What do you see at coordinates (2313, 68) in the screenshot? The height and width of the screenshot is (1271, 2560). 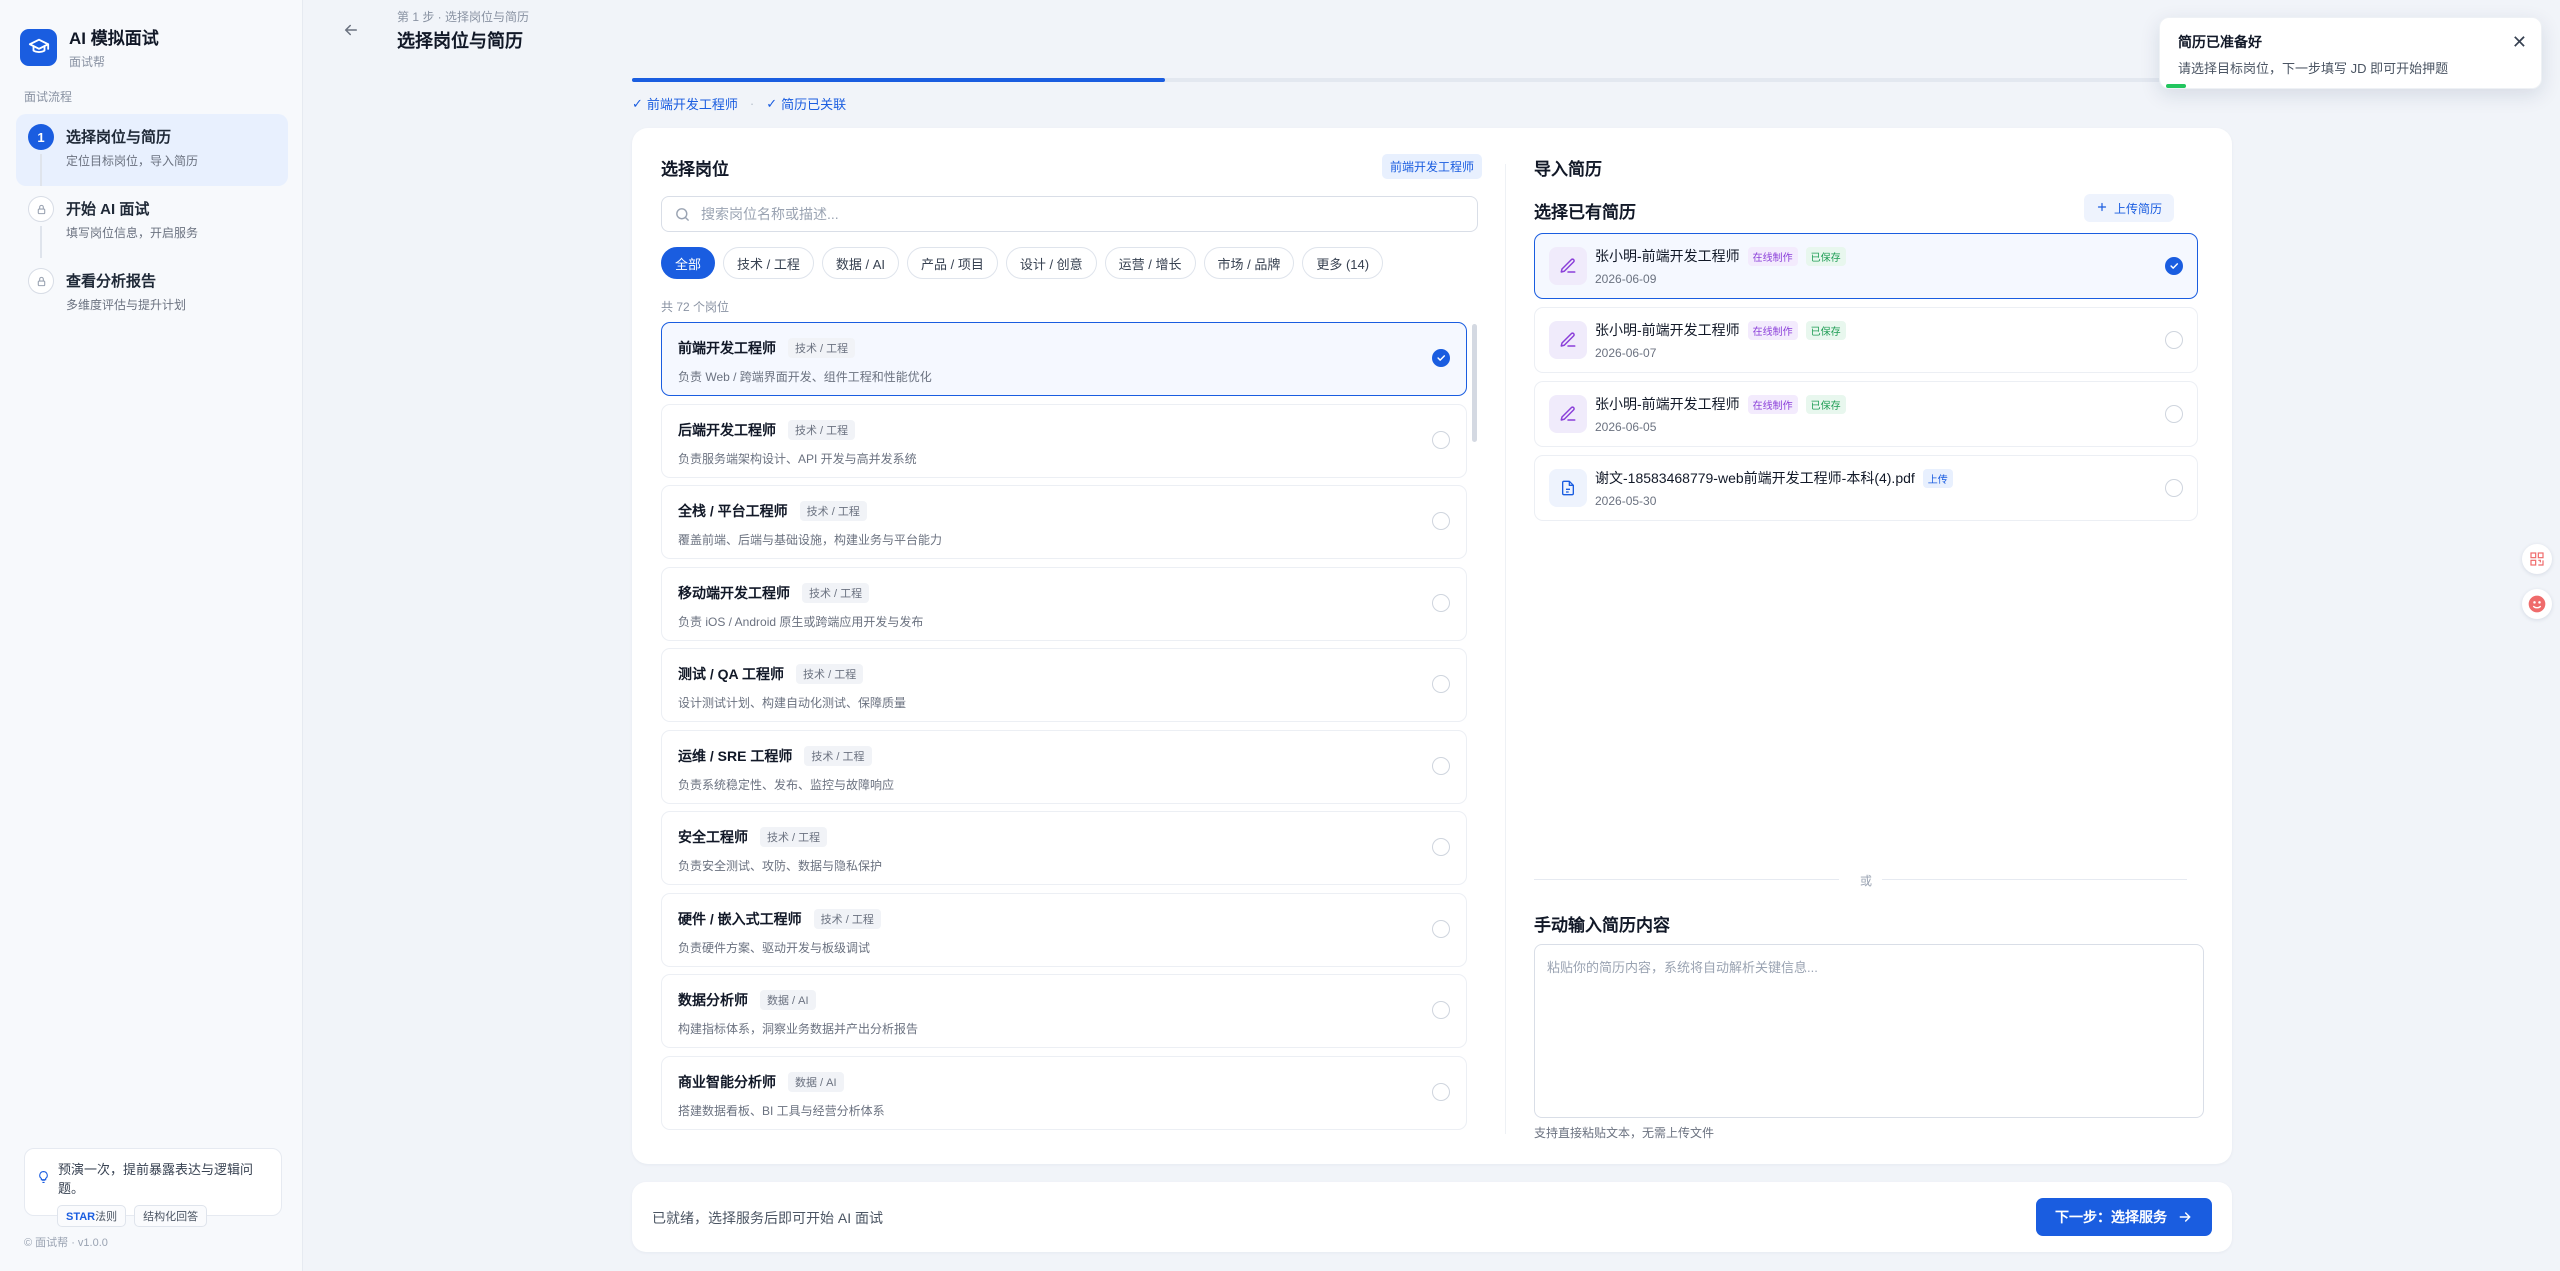 I see `toast-message: 请选择目标岗位，下一步填写 JD 即可开始押题` at bounding box center [2313, 68].